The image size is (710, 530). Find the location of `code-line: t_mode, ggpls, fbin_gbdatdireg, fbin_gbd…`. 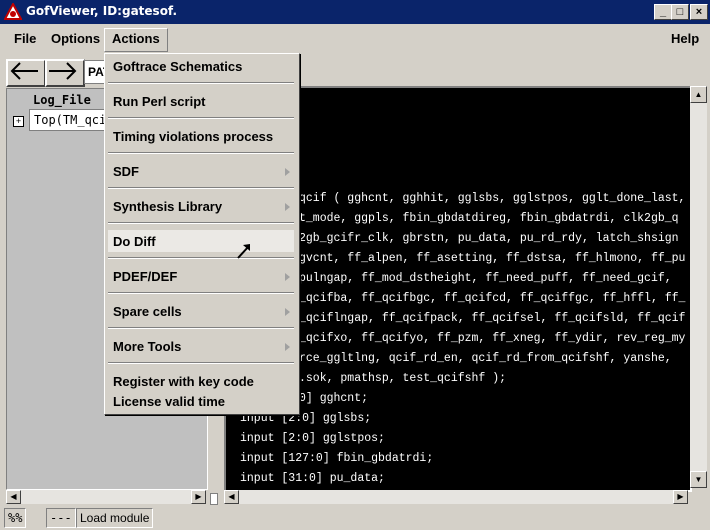

code-line: t_mode, ggpls, fbin_gbdatdireg, fbin_gbd… is located at coordinates (489, 218).